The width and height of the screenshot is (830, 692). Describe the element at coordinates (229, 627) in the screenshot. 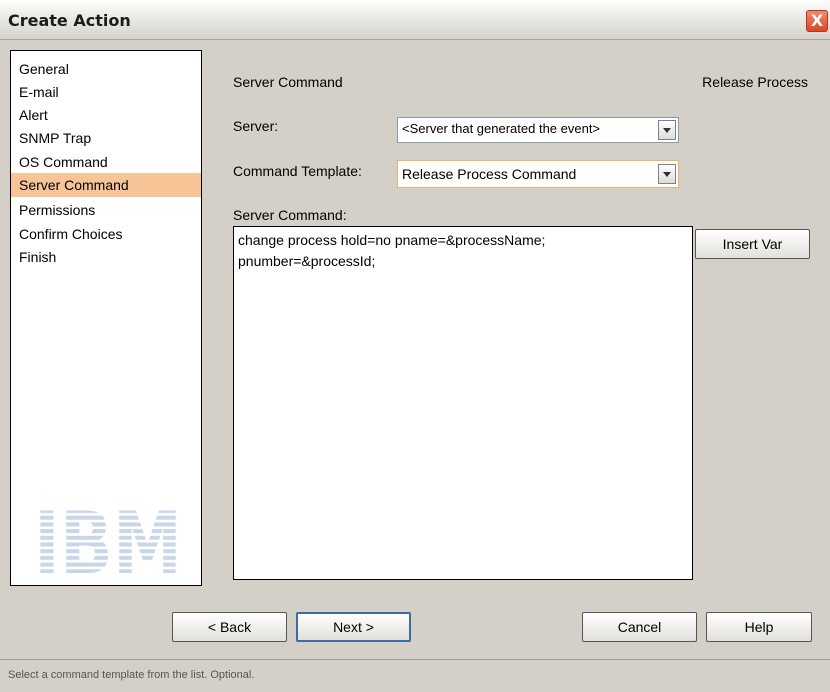

I see `back-button: < Back` at that location.